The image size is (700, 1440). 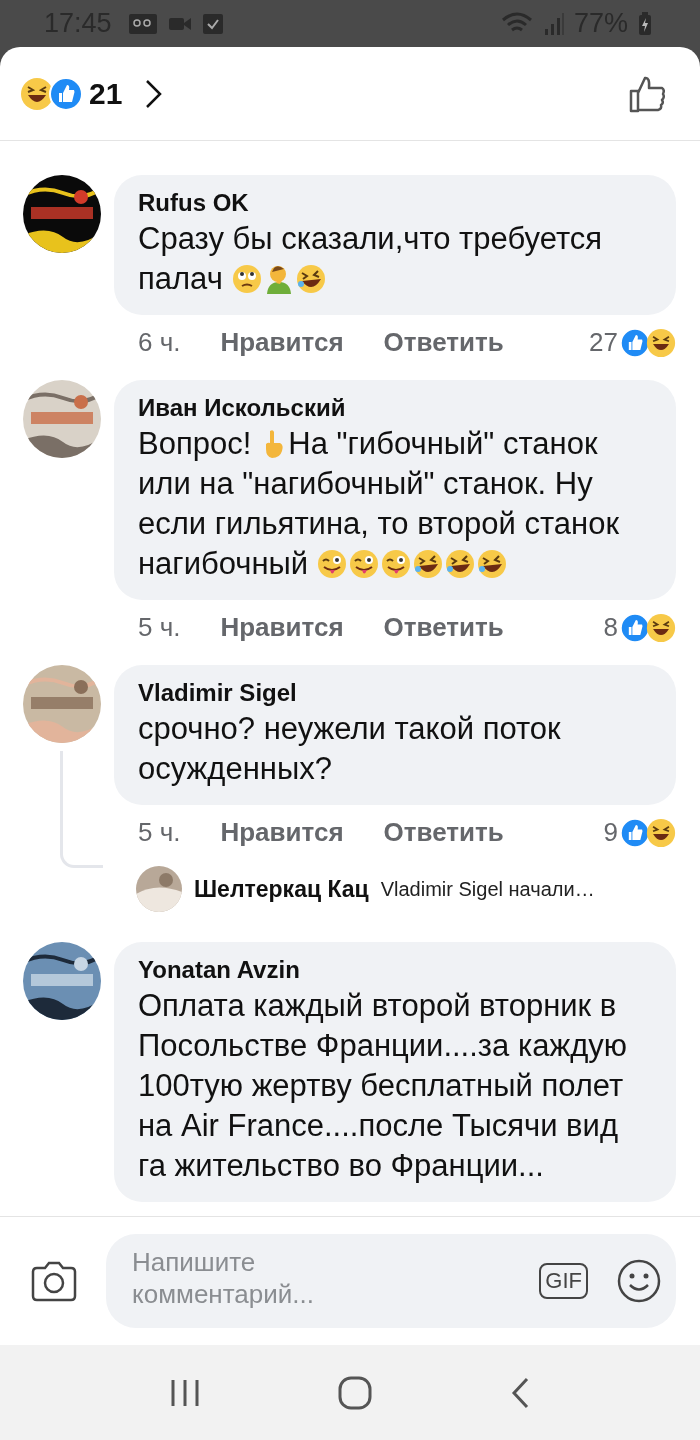 I want to click on comment-text: На "гибочный" станок, so click(x=443, y=444).